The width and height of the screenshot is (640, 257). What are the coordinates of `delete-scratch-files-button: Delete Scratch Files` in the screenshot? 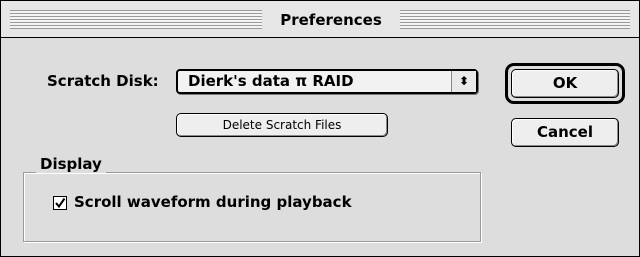 It's located at (282, 125).